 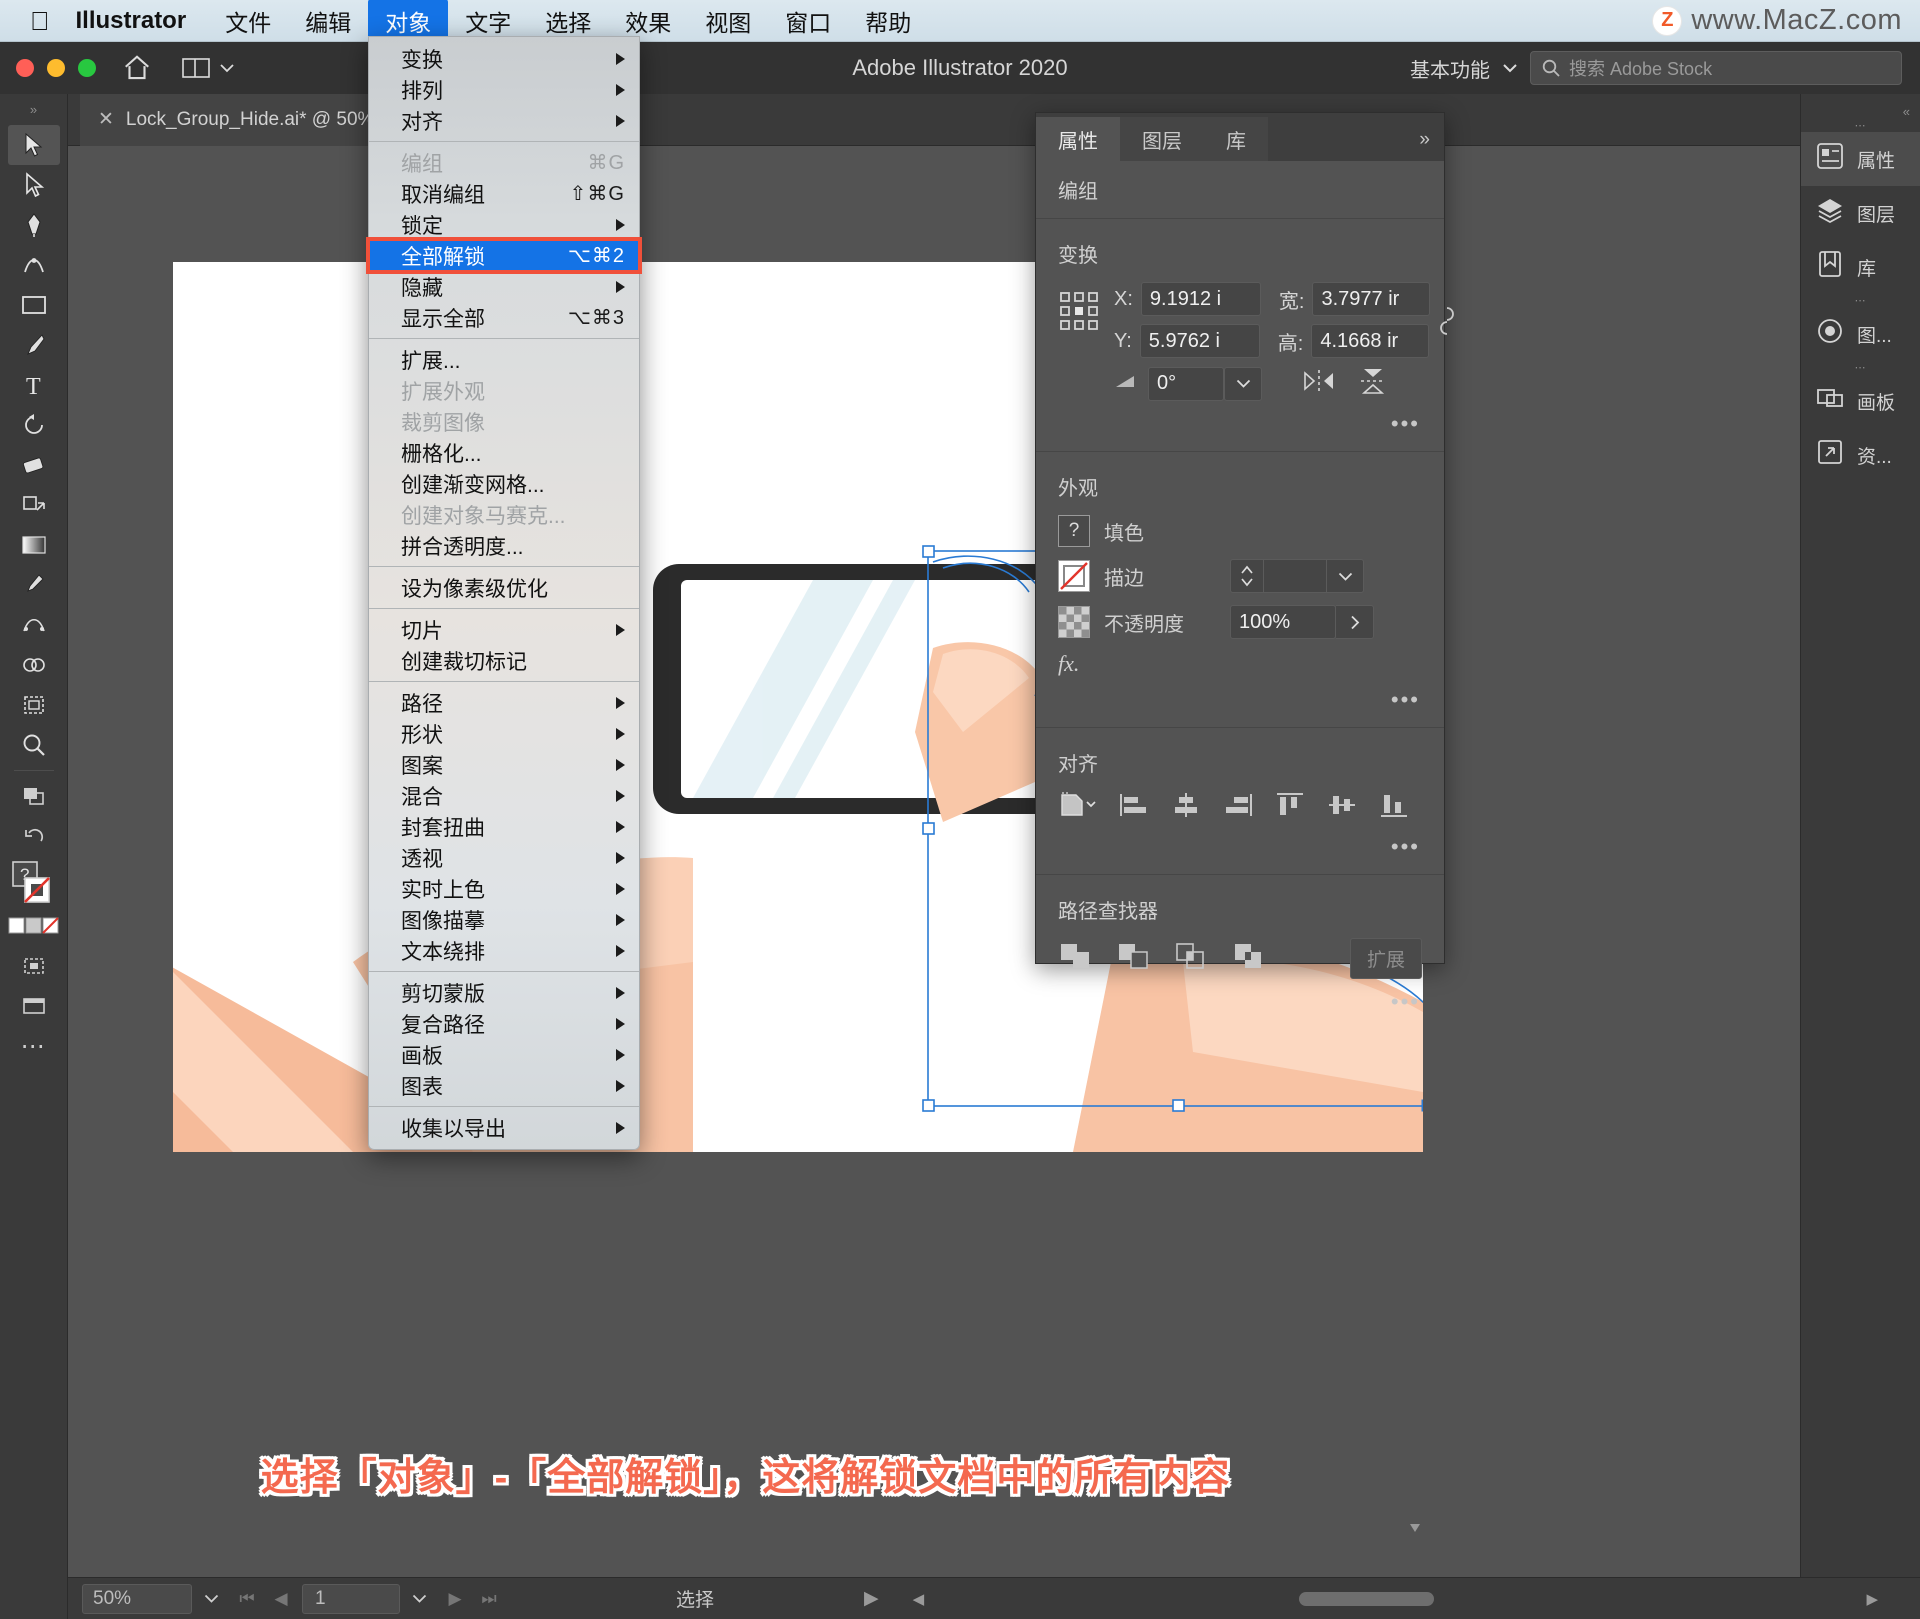 I want to click on close-window-button, so click(x=25, y=68).